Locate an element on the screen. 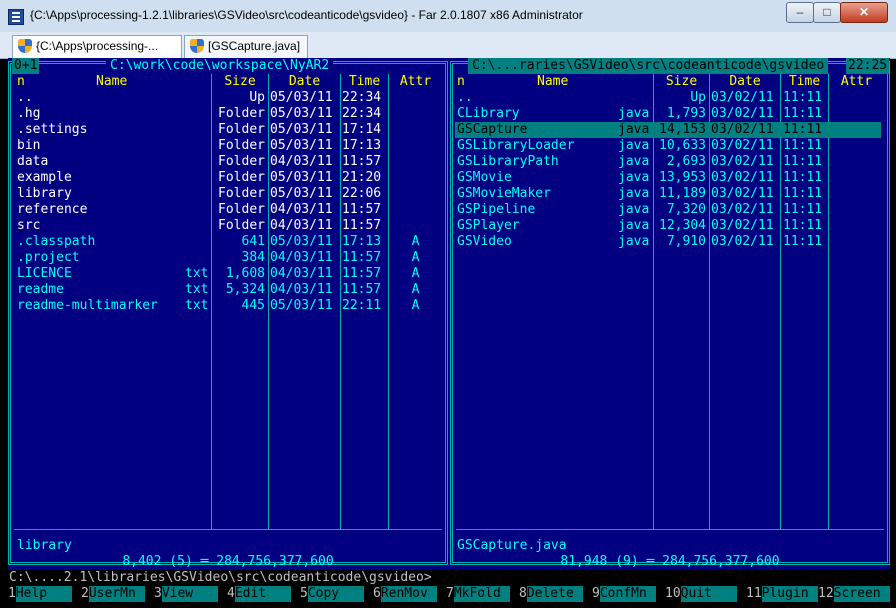 The image size is (896, 608). file-name: reference is located at coordinates (52, 209).